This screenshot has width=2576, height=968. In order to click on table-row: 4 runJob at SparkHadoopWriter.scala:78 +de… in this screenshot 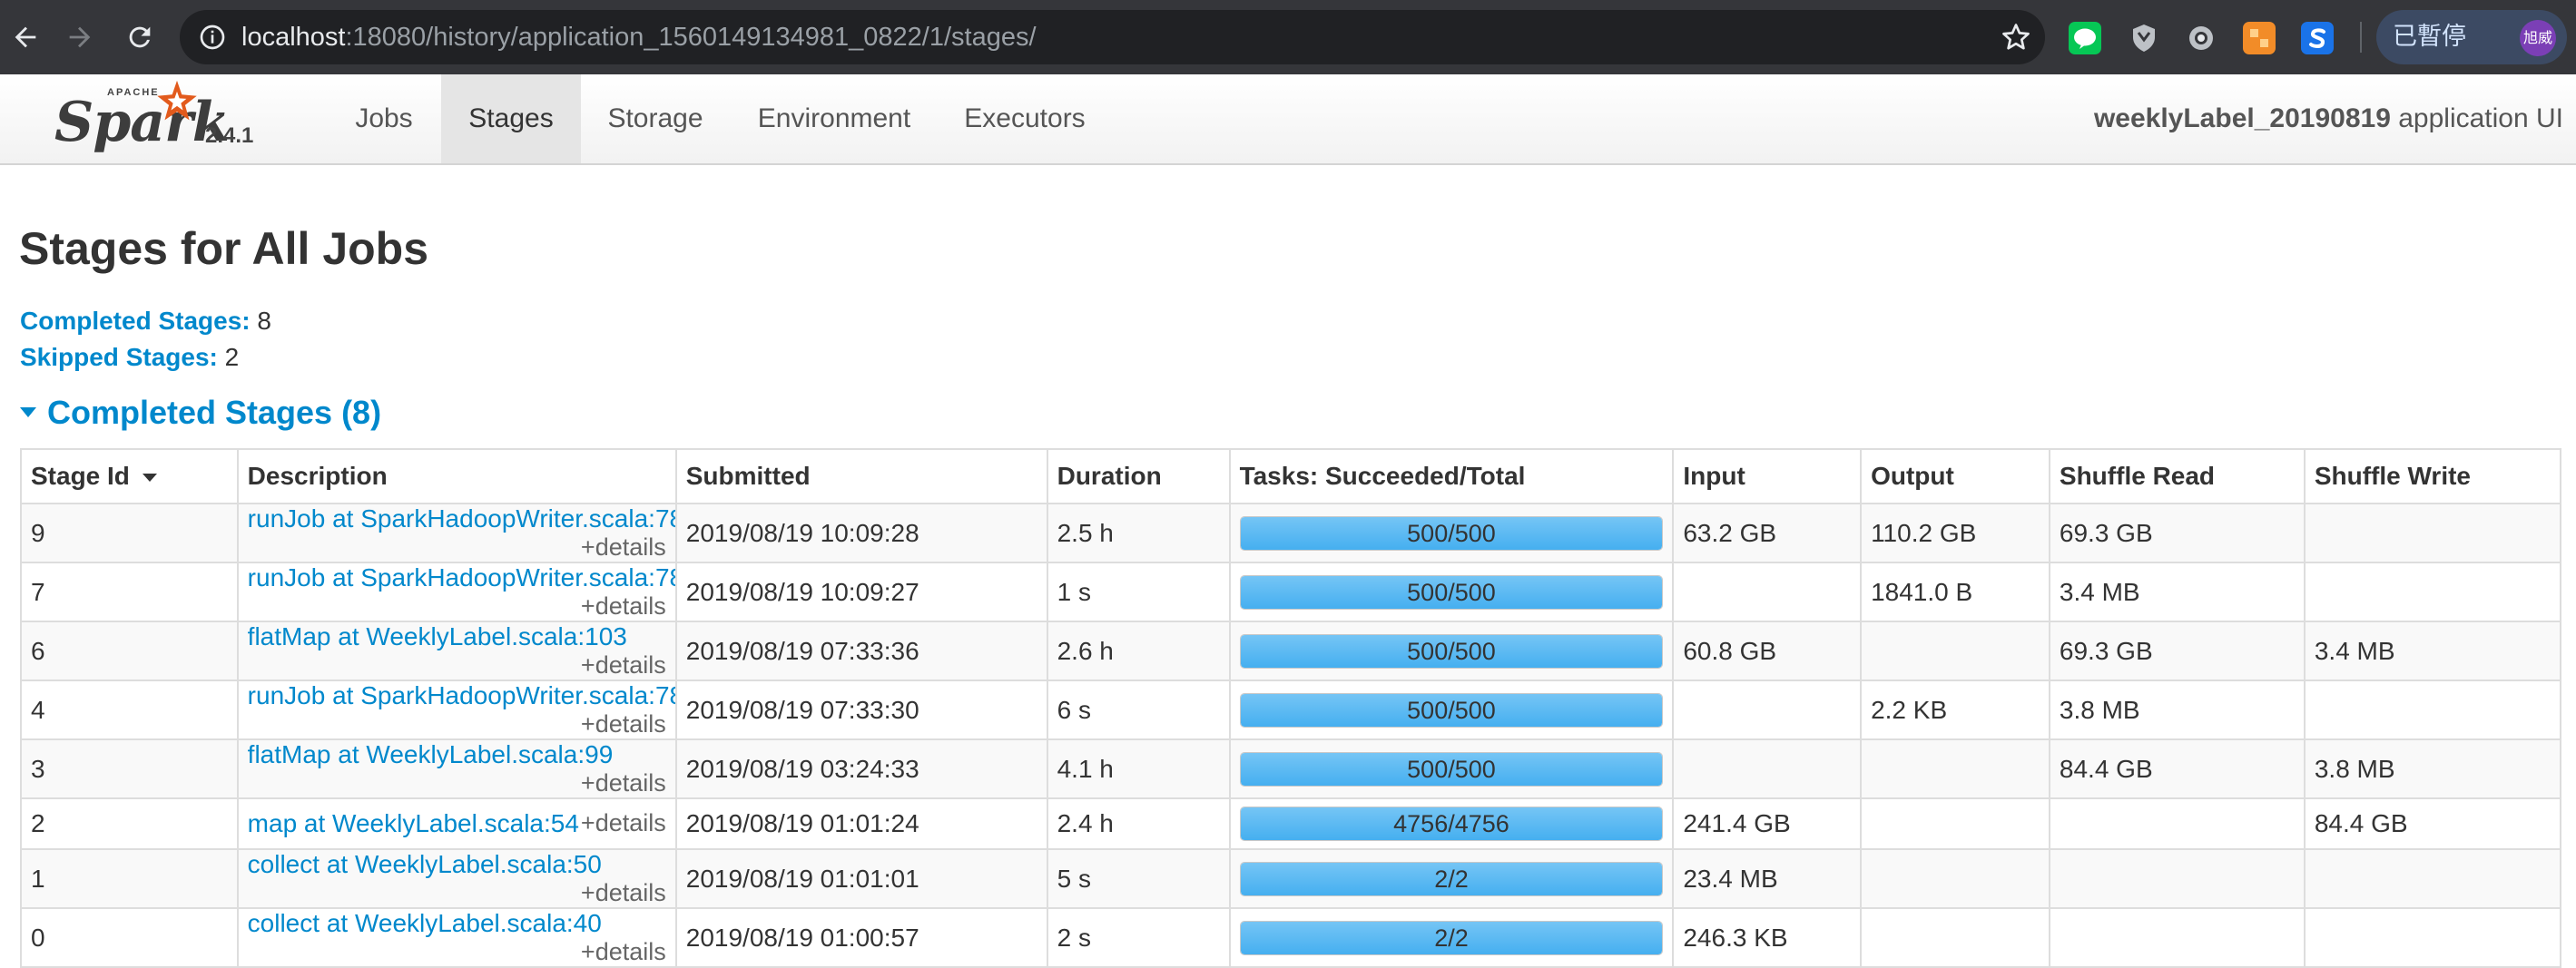, I will do `click(1291, 710)`.